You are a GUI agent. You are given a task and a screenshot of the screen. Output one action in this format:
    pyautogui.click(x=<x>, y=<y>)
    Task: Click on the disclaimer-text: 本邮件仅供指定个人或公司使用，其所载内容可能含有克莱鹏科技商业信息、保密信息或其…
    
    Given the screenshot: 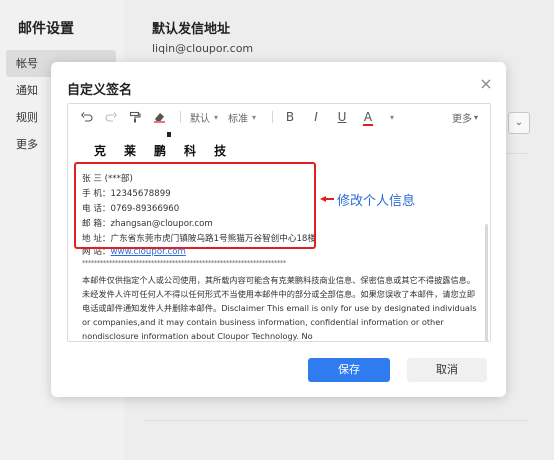 What is the action you would take?
    pyautogui.click(x=279, y=308)
    